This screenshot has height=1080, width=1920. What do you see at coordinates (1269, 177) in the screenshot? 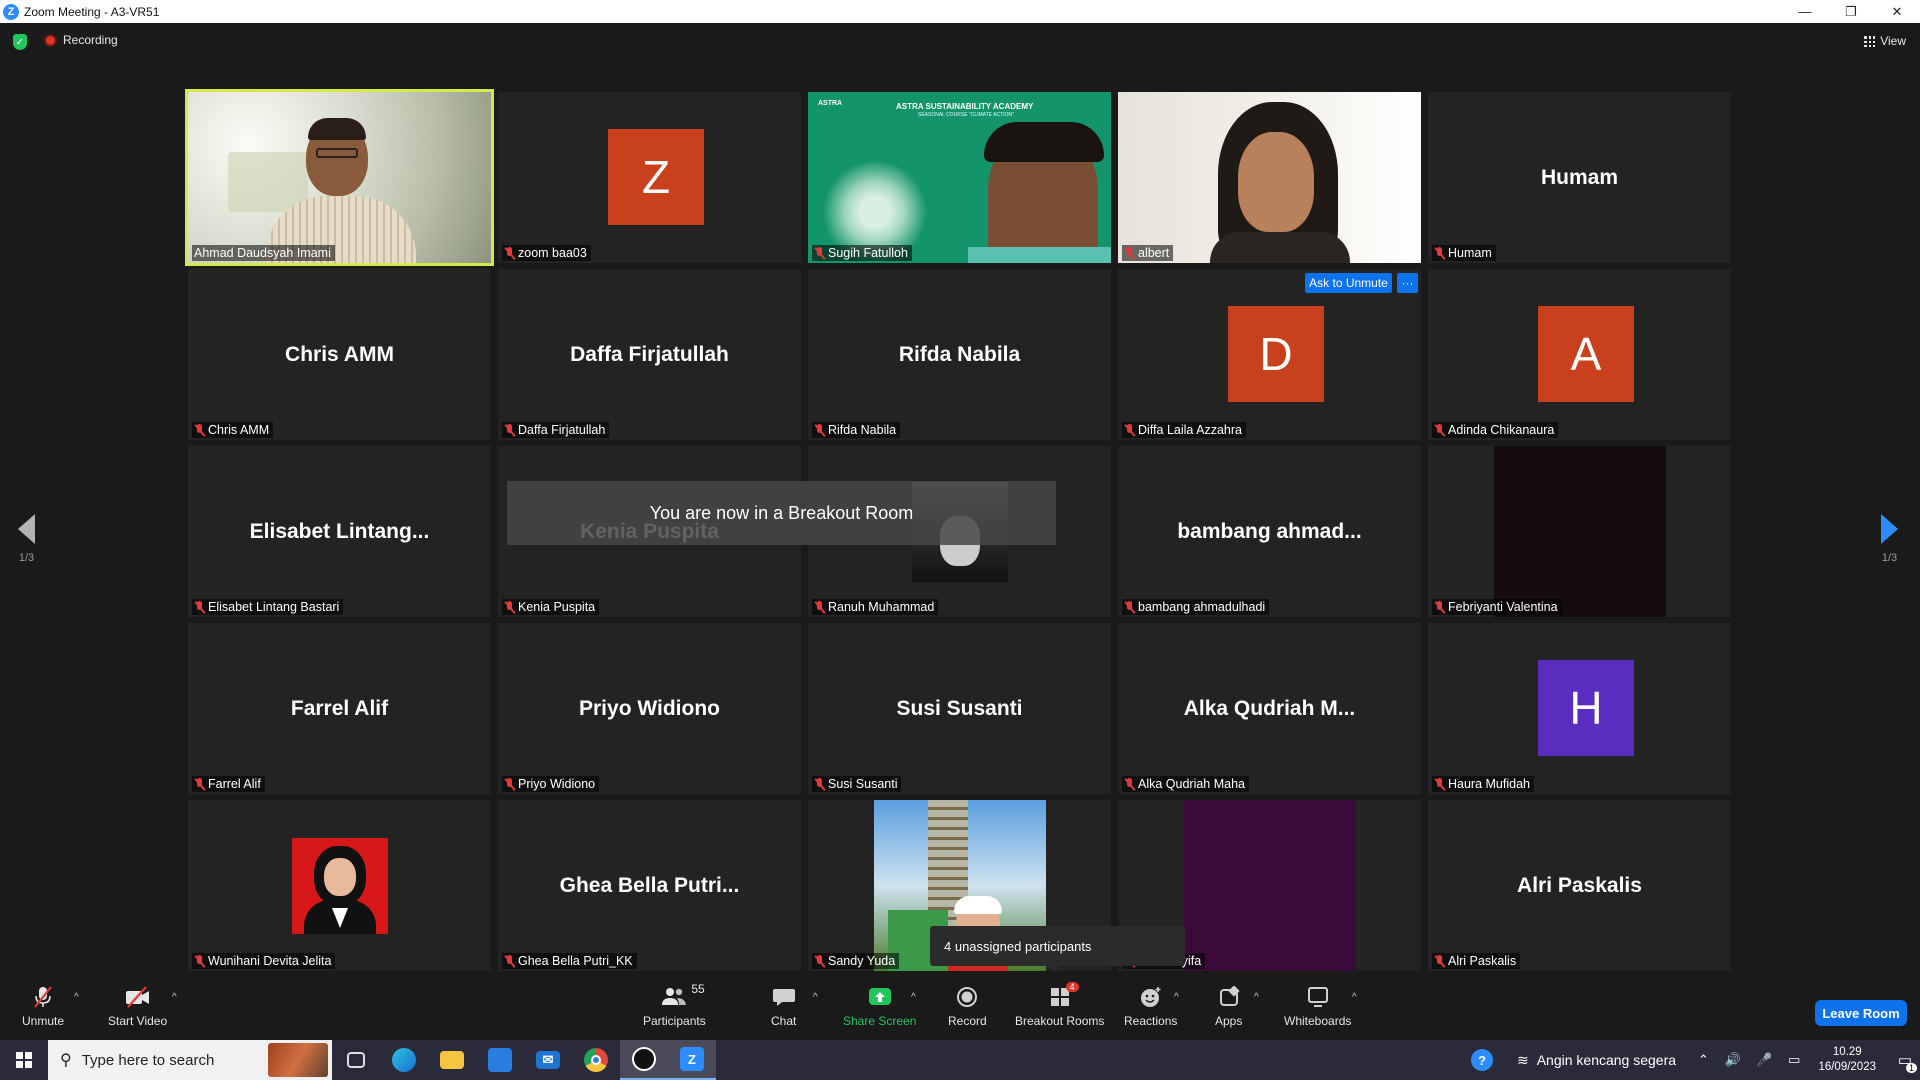
I see `participant-tile: albert` at bounding box center [1269, 177].